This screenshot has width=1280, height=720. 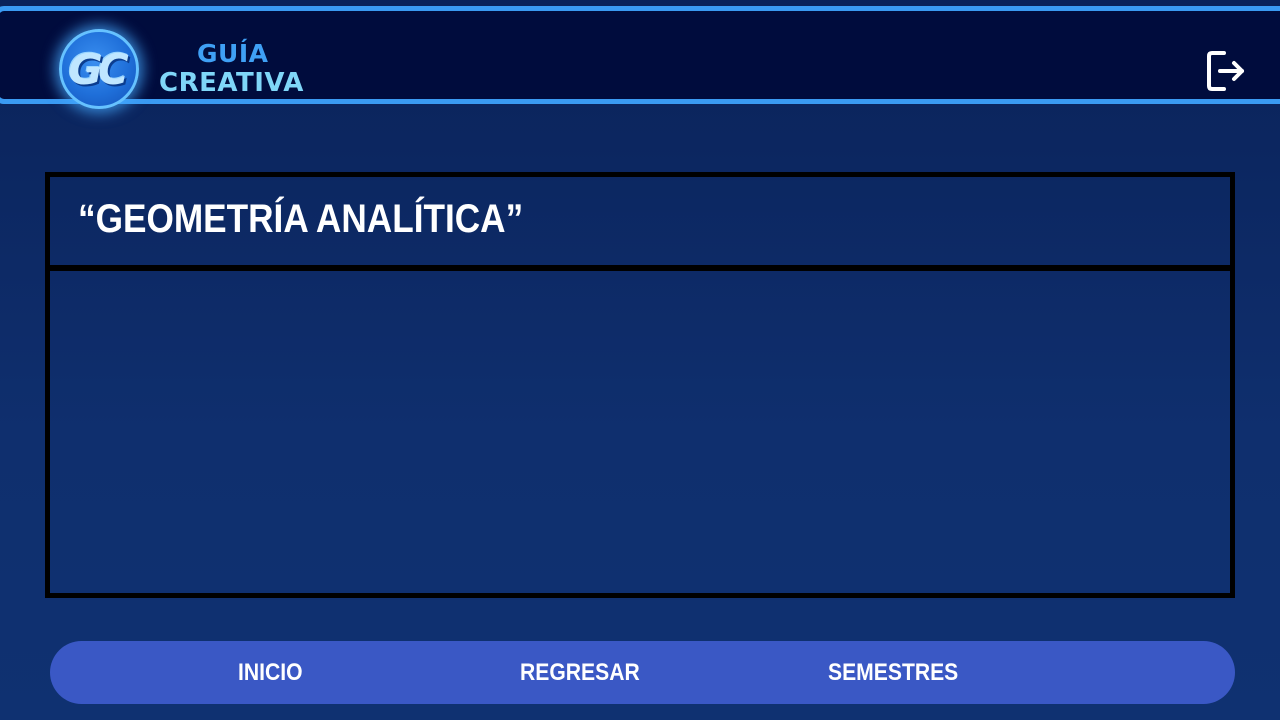 I want to click on nav-inicio-button: INICIO, so click(x=270, y=672).